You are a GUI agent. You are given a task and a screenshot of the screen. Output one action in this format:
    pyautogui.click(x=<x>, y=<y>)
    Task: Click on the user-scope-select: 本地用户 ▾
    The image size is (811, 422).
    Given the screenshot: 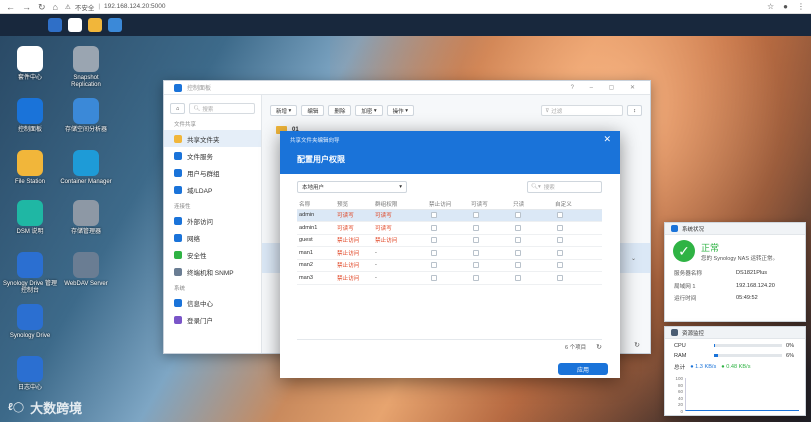 What is the action you would take?
    pyautogui.click(x=352, y=187)
    